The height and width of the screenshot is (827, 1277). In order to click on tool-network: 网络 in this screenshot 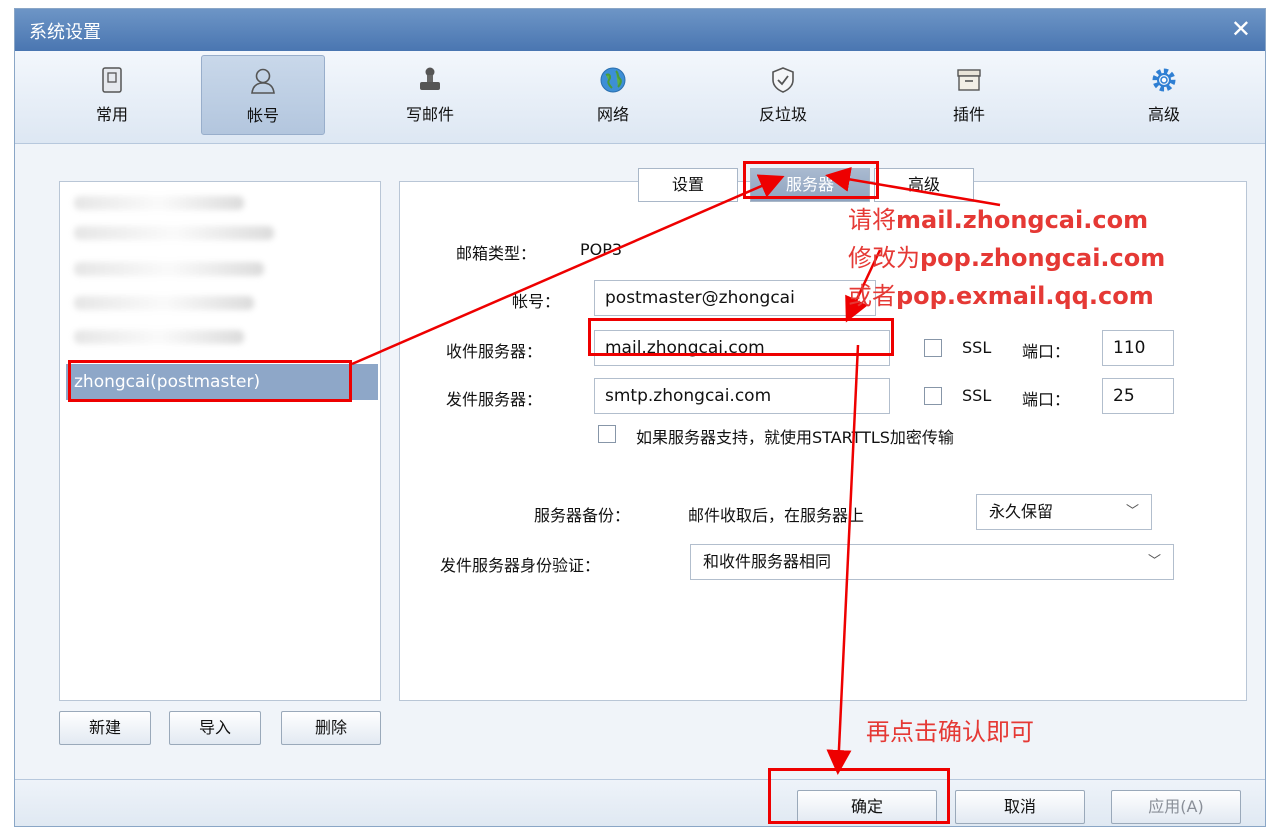, I will do `click(613, 95)`.